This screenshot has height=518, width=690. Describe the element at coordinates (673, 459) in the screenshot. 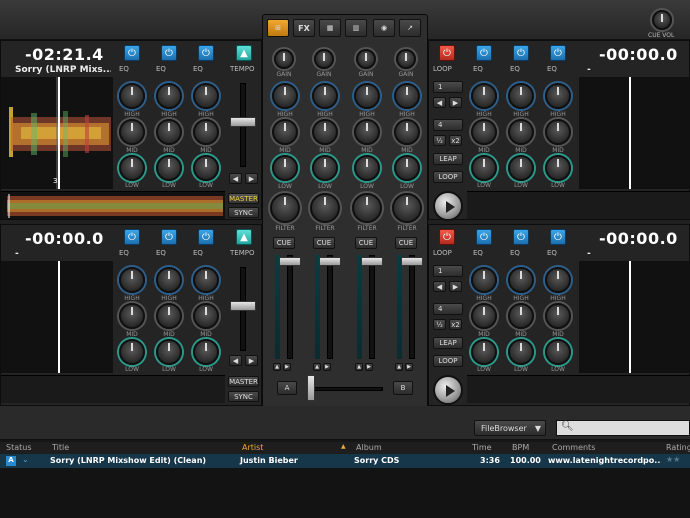

I see `rating-stars-icon: ★★` at that location.